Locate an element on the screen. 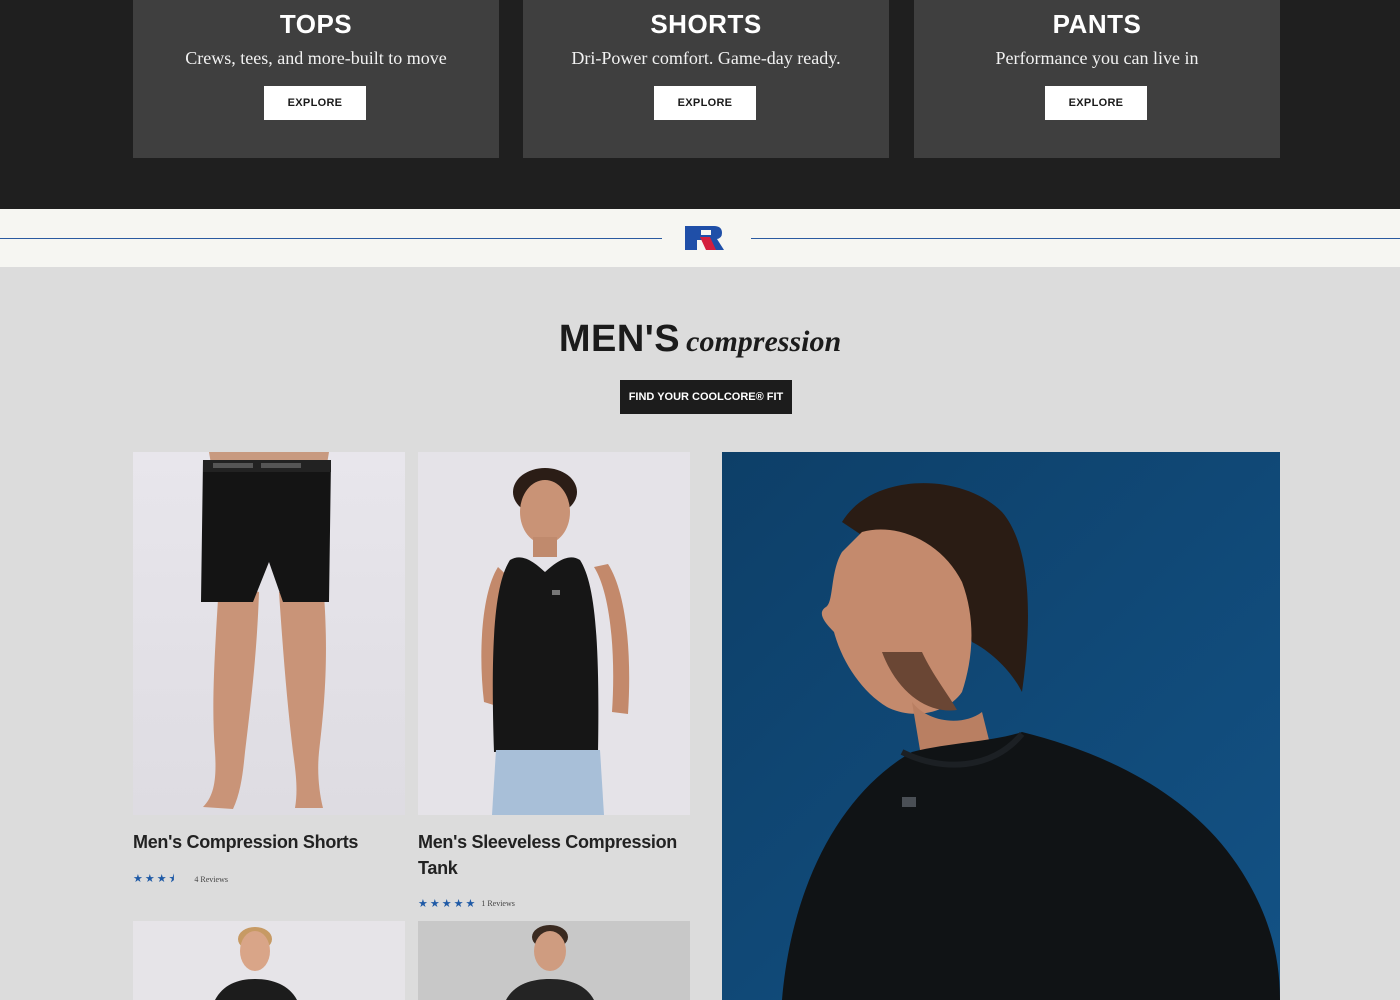  rating-stars-icon: ★★★⯨ is located at coordinates (155, 879).